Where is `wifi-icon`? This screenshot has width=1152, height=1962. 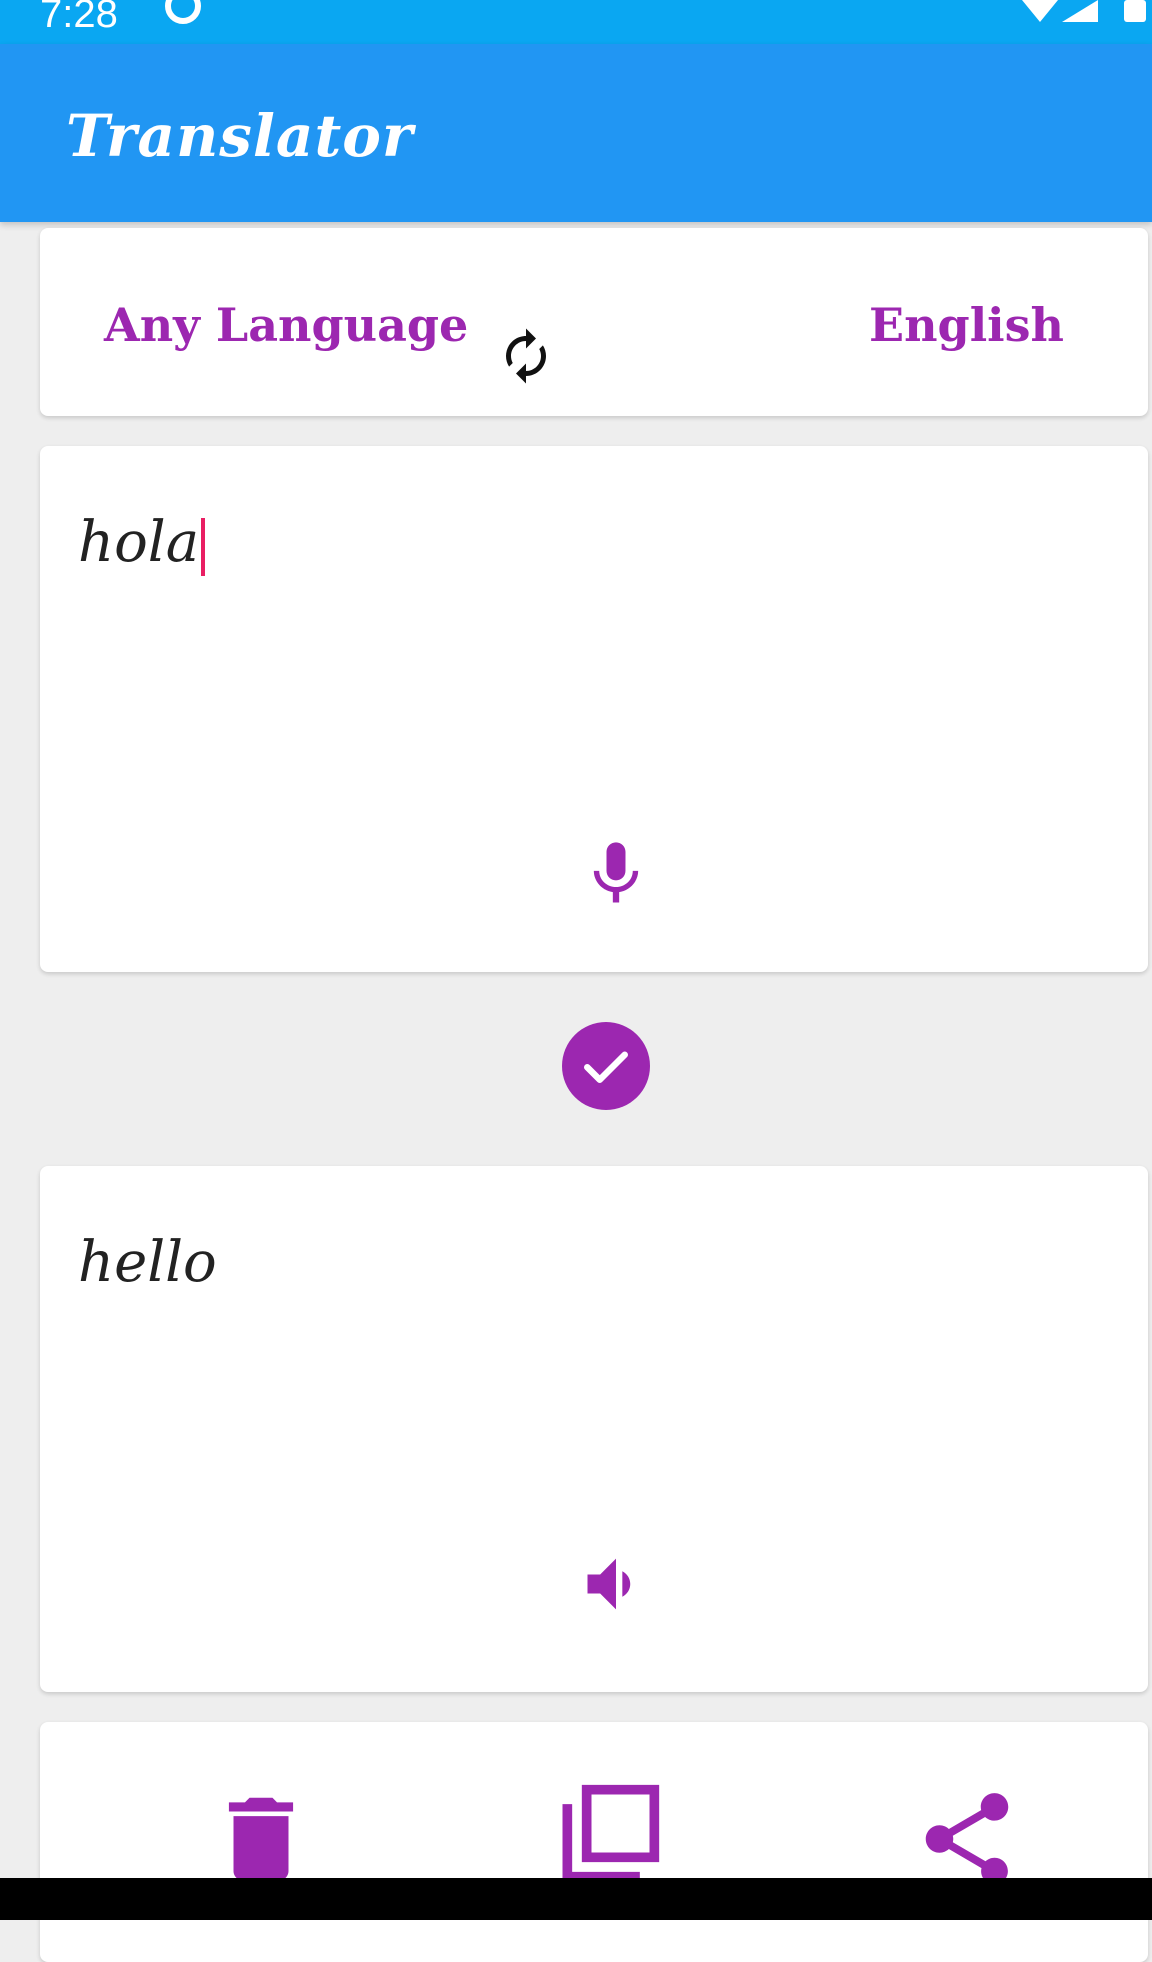
wifi-icon is located at coordinates (1040, 11).